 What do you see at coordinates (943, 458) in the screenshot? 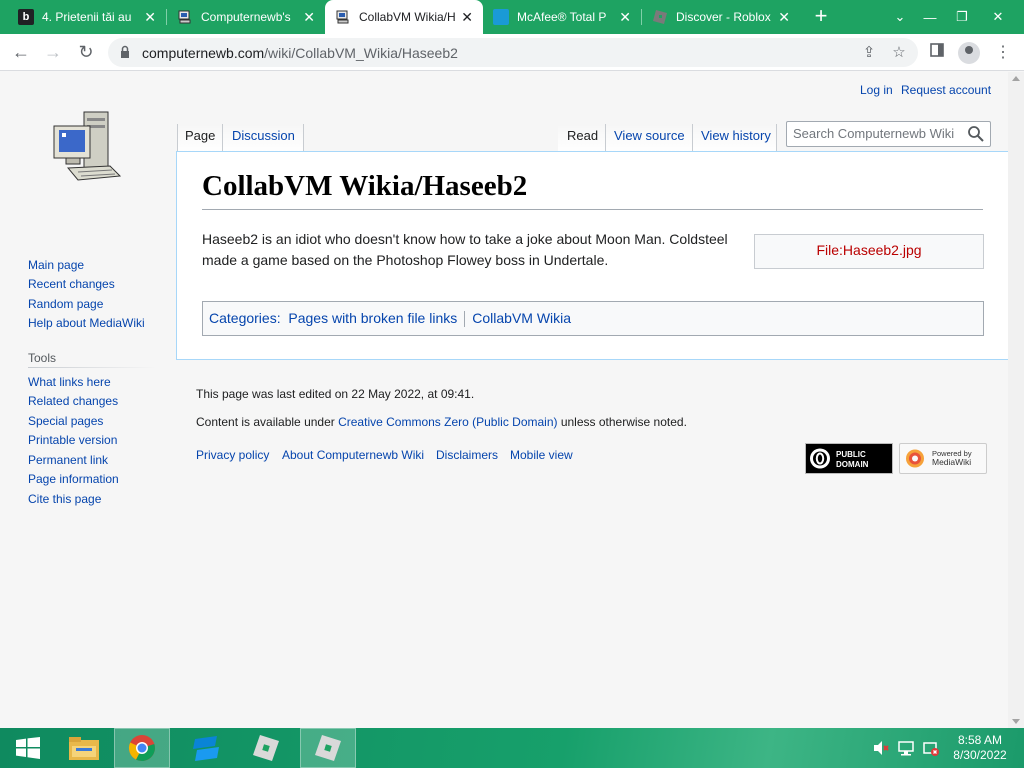
I see `powered-by-mediawiki-badge: Powered by MediaWiki` at bounding box center [943, 458].